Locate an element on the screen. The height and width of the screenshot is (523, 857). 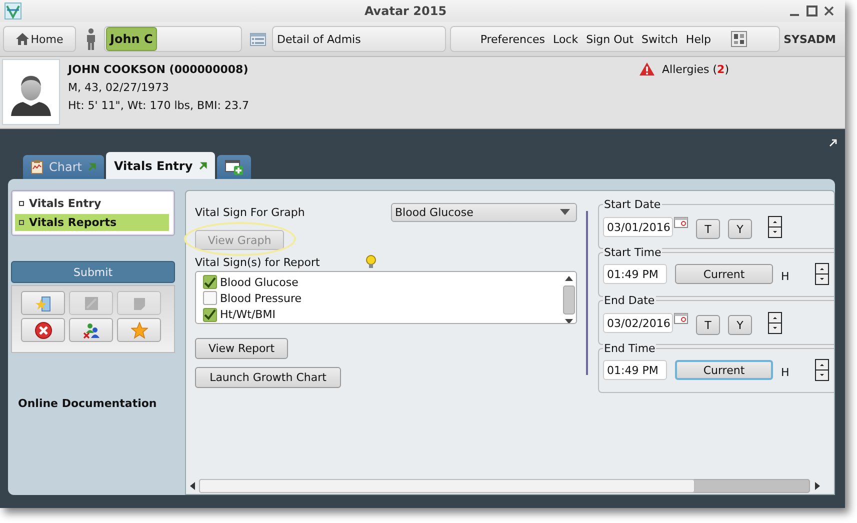
checkbox-label: Blood Glucose is located at coordinates (259, 282).